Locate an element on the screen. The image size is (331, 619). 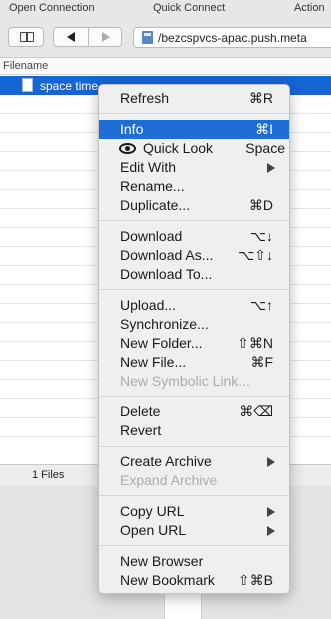
bookmarks-button is located at coordinates (26, 37).